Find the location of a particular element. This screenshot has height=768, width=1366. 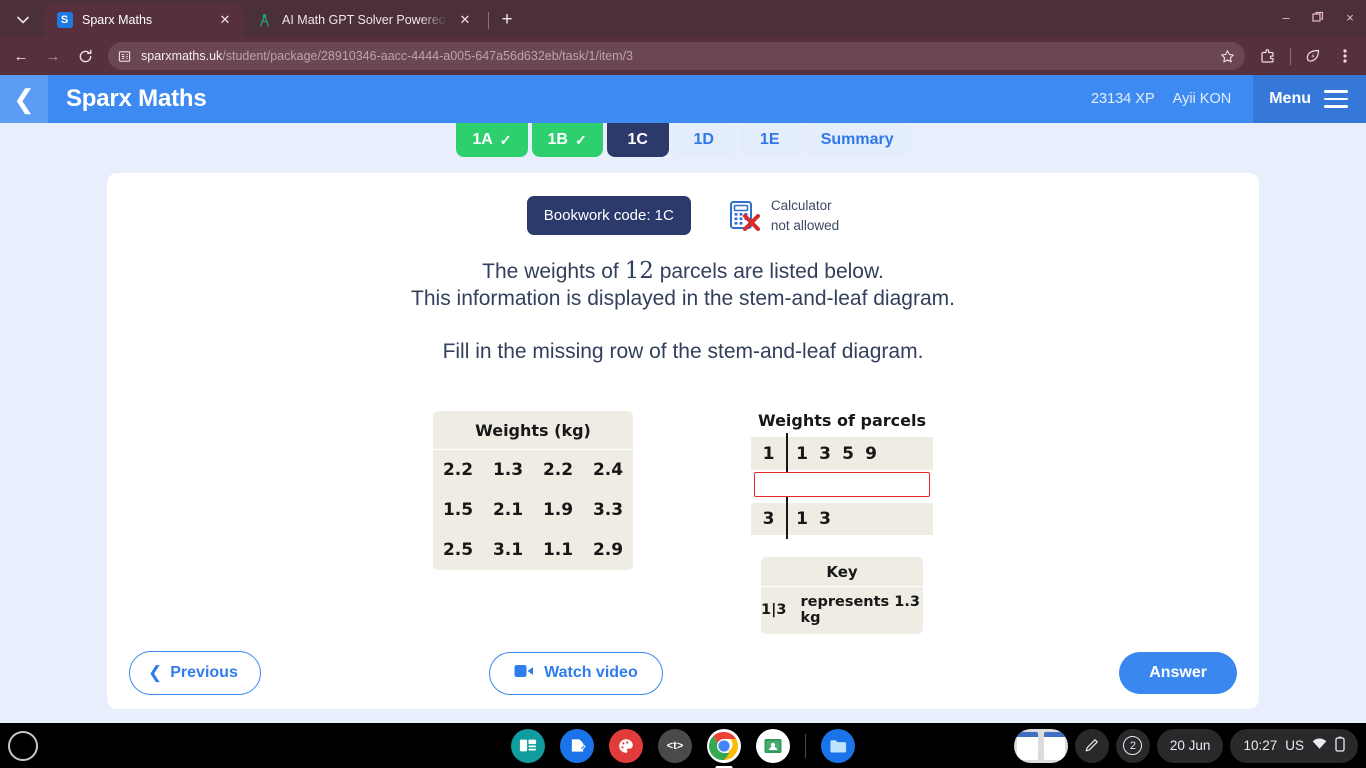

stem-value: 1 is located at coordinates (768, 453).